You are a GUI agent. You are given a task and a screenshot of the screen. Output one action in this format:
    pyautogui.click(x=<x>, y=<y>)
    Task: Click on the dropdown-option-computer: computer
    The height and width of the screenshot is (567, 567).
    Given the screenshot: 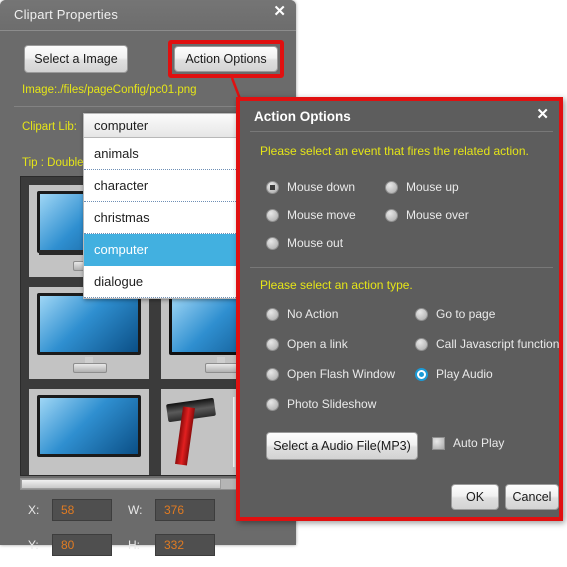 What is the action you would take?
    pyautogui.click(x=162, y=250)
    